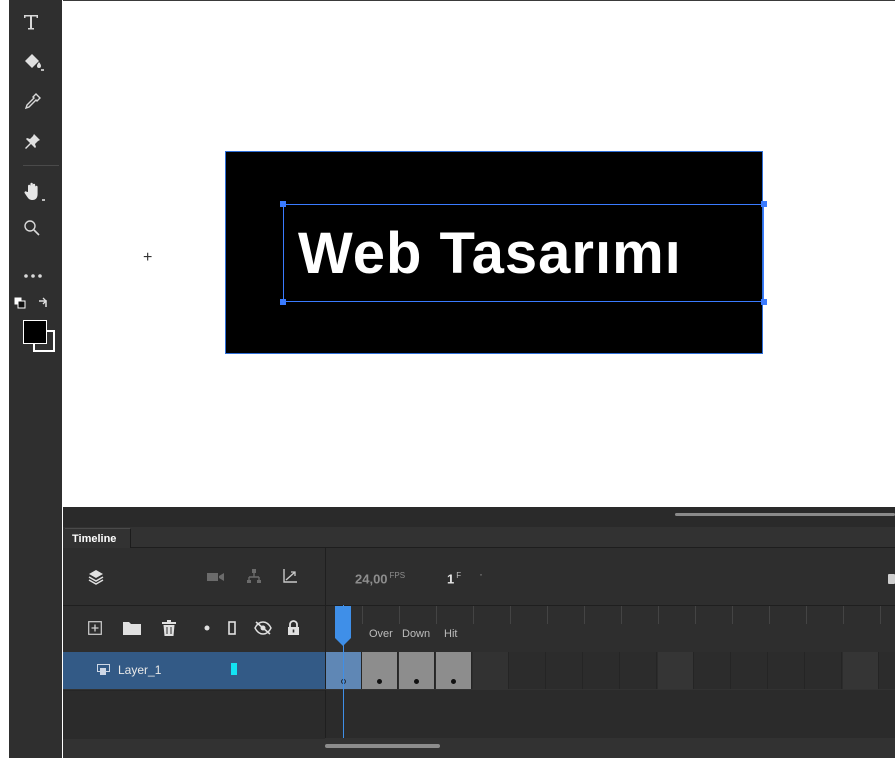 The image size is (895, 758). What do you see at coordinates (382, 746) in the screenshot?
I see `timeline-horizontal-scrollbar` at bounding box center [382, 746].